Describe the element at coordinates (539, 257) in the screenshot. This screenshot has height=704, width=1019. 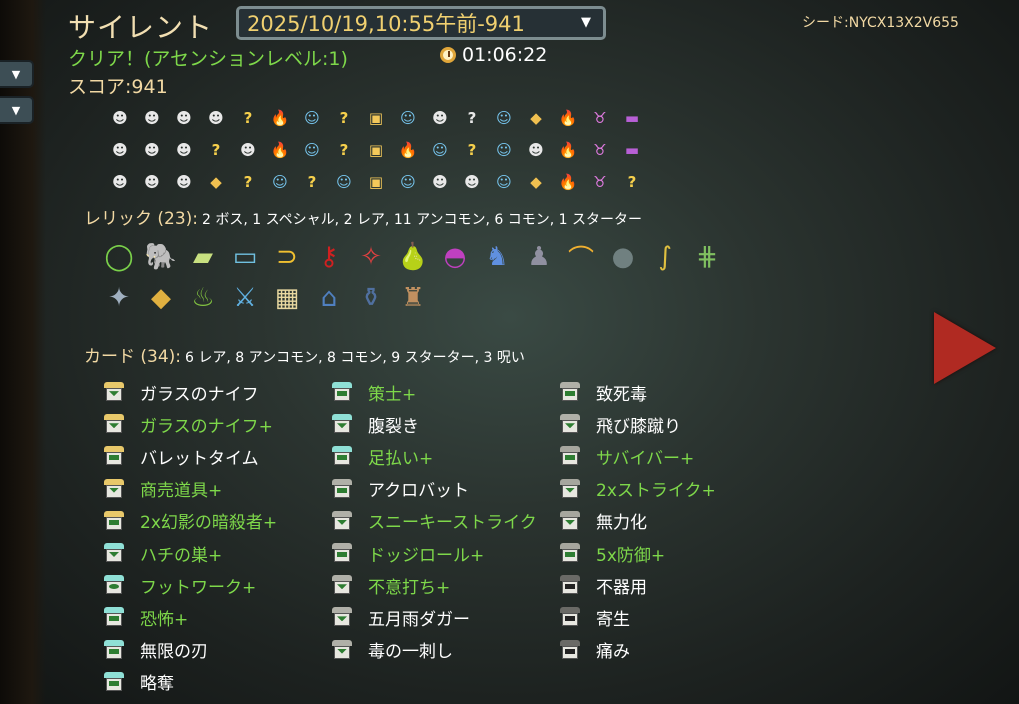
I see `mouse-relic-icon: ♟` at that location.